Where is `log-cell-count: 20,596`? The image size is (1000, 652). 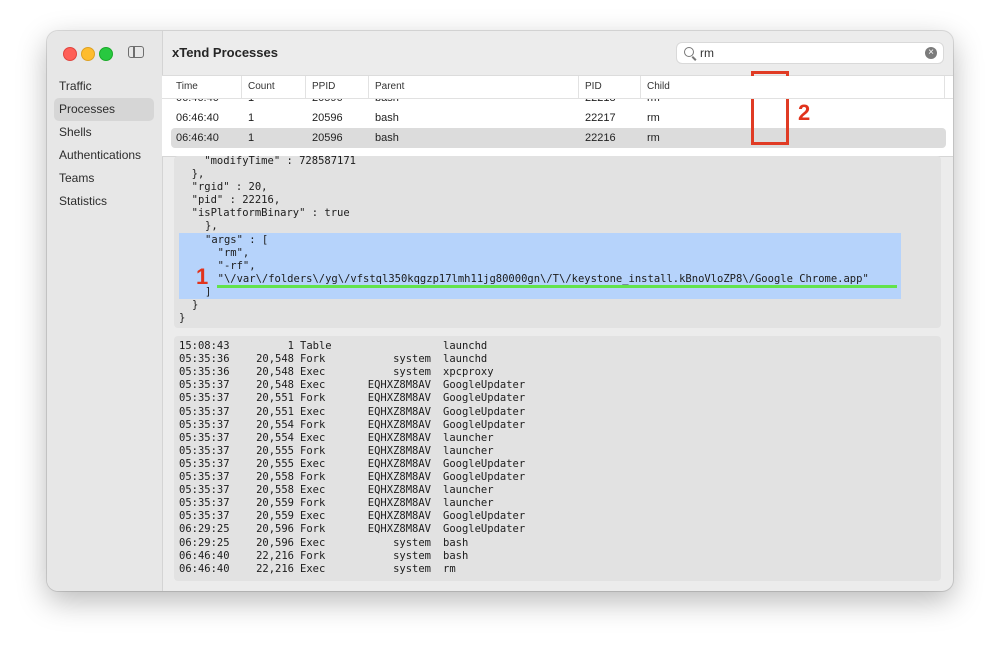
log-cell-count: 20,596 is located at coordinates (275, 529).